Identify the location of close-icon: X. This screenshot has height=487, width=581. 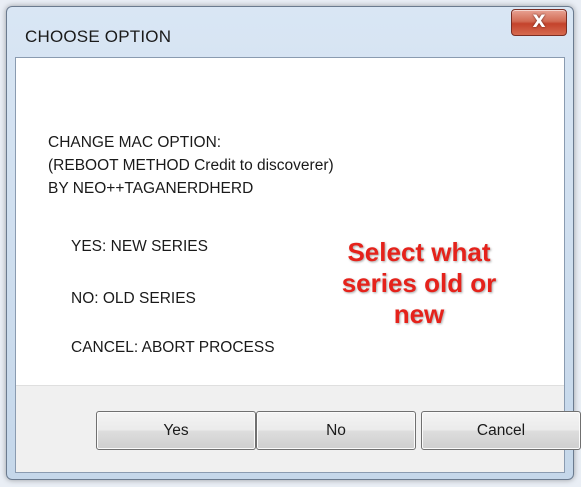
(539, 22).